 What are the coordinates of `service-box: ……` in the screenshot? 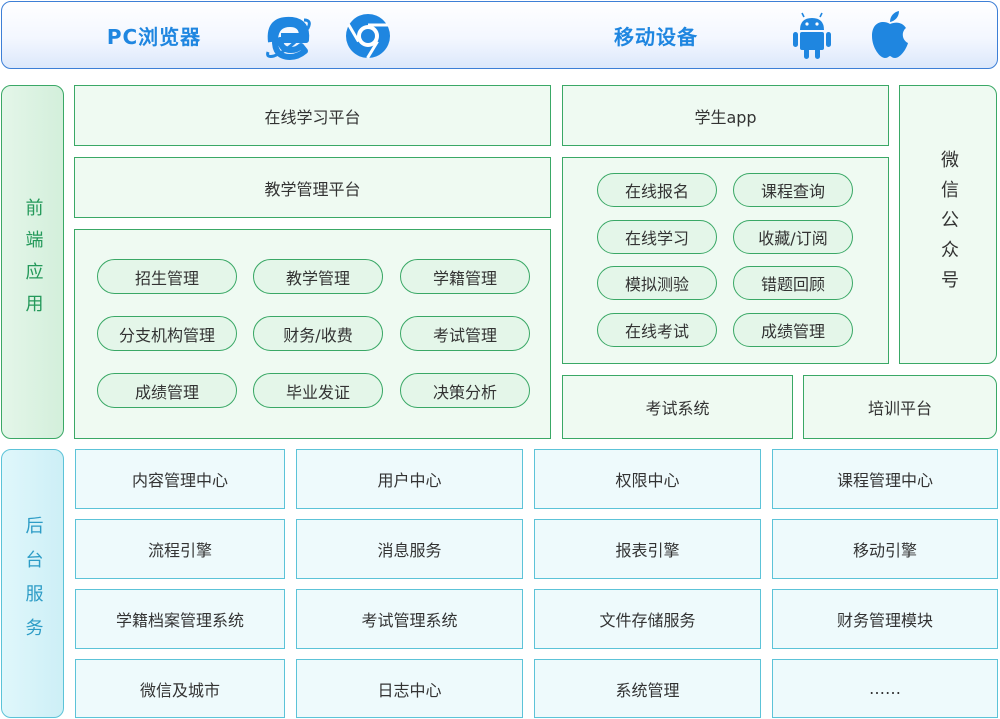 It's located at (885, 688).